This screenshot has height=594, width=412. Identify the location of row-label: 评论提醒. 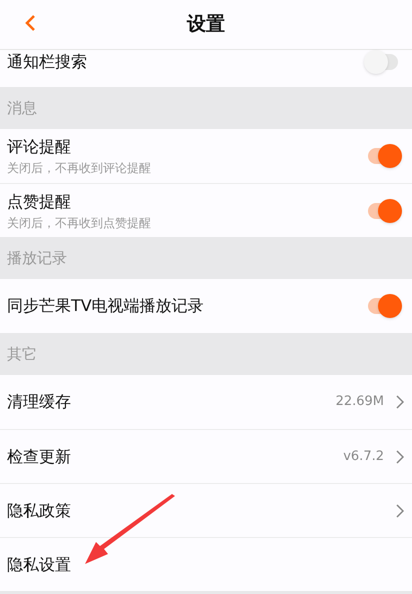
(39, 147).